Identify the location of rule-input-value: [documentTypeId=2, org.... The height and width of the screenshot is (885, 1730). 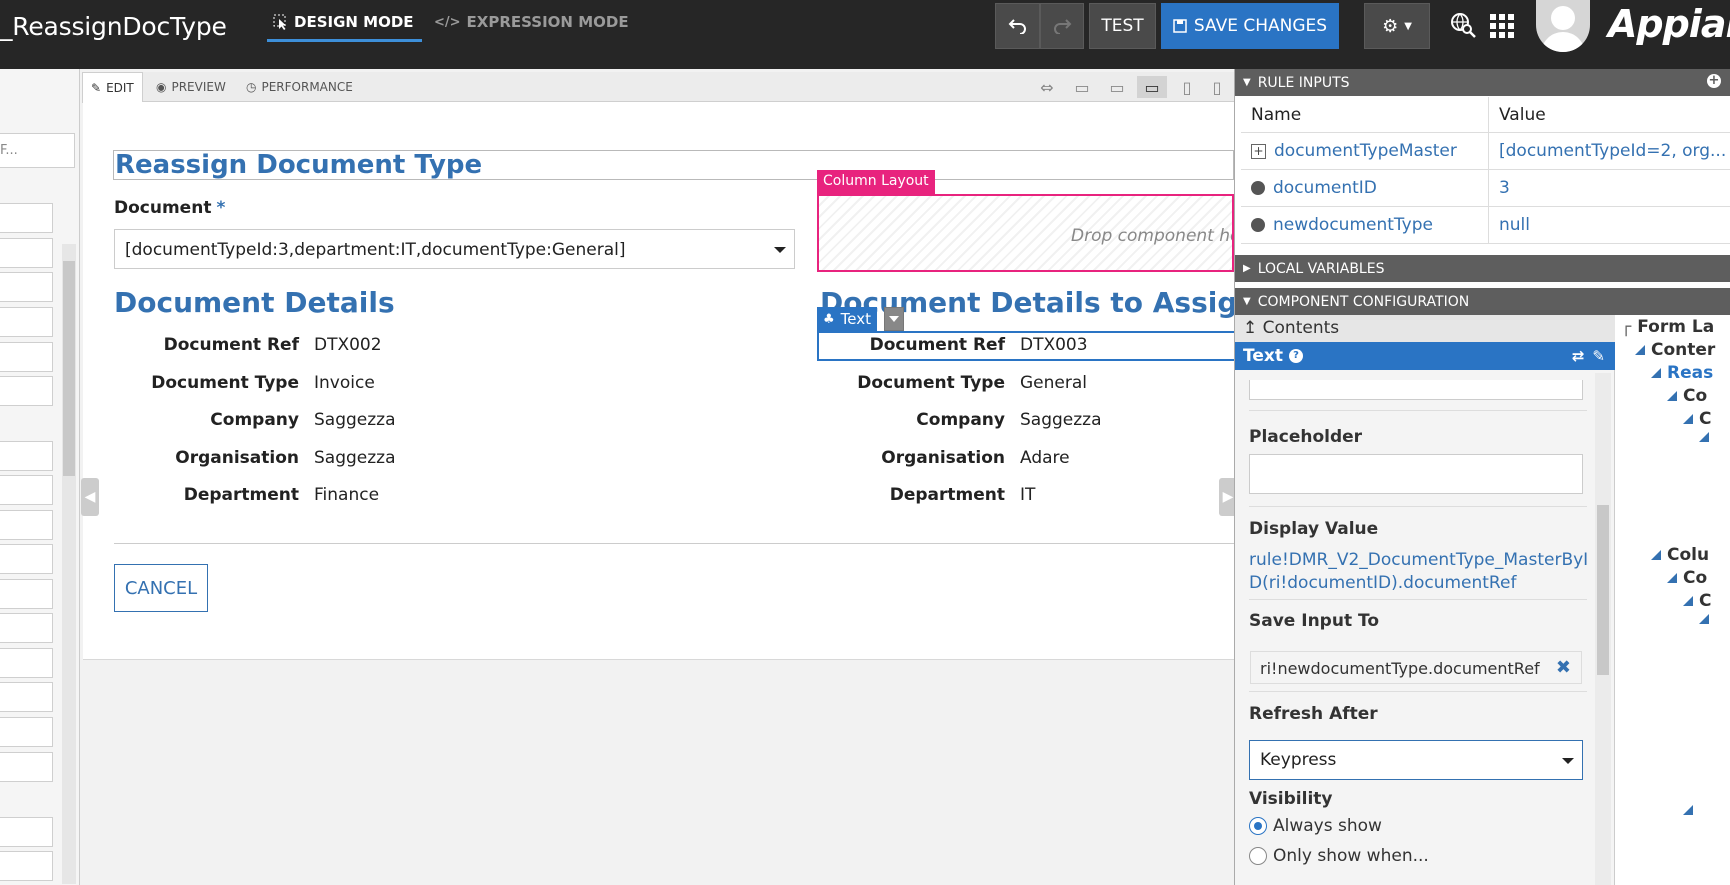
(1609, 151).